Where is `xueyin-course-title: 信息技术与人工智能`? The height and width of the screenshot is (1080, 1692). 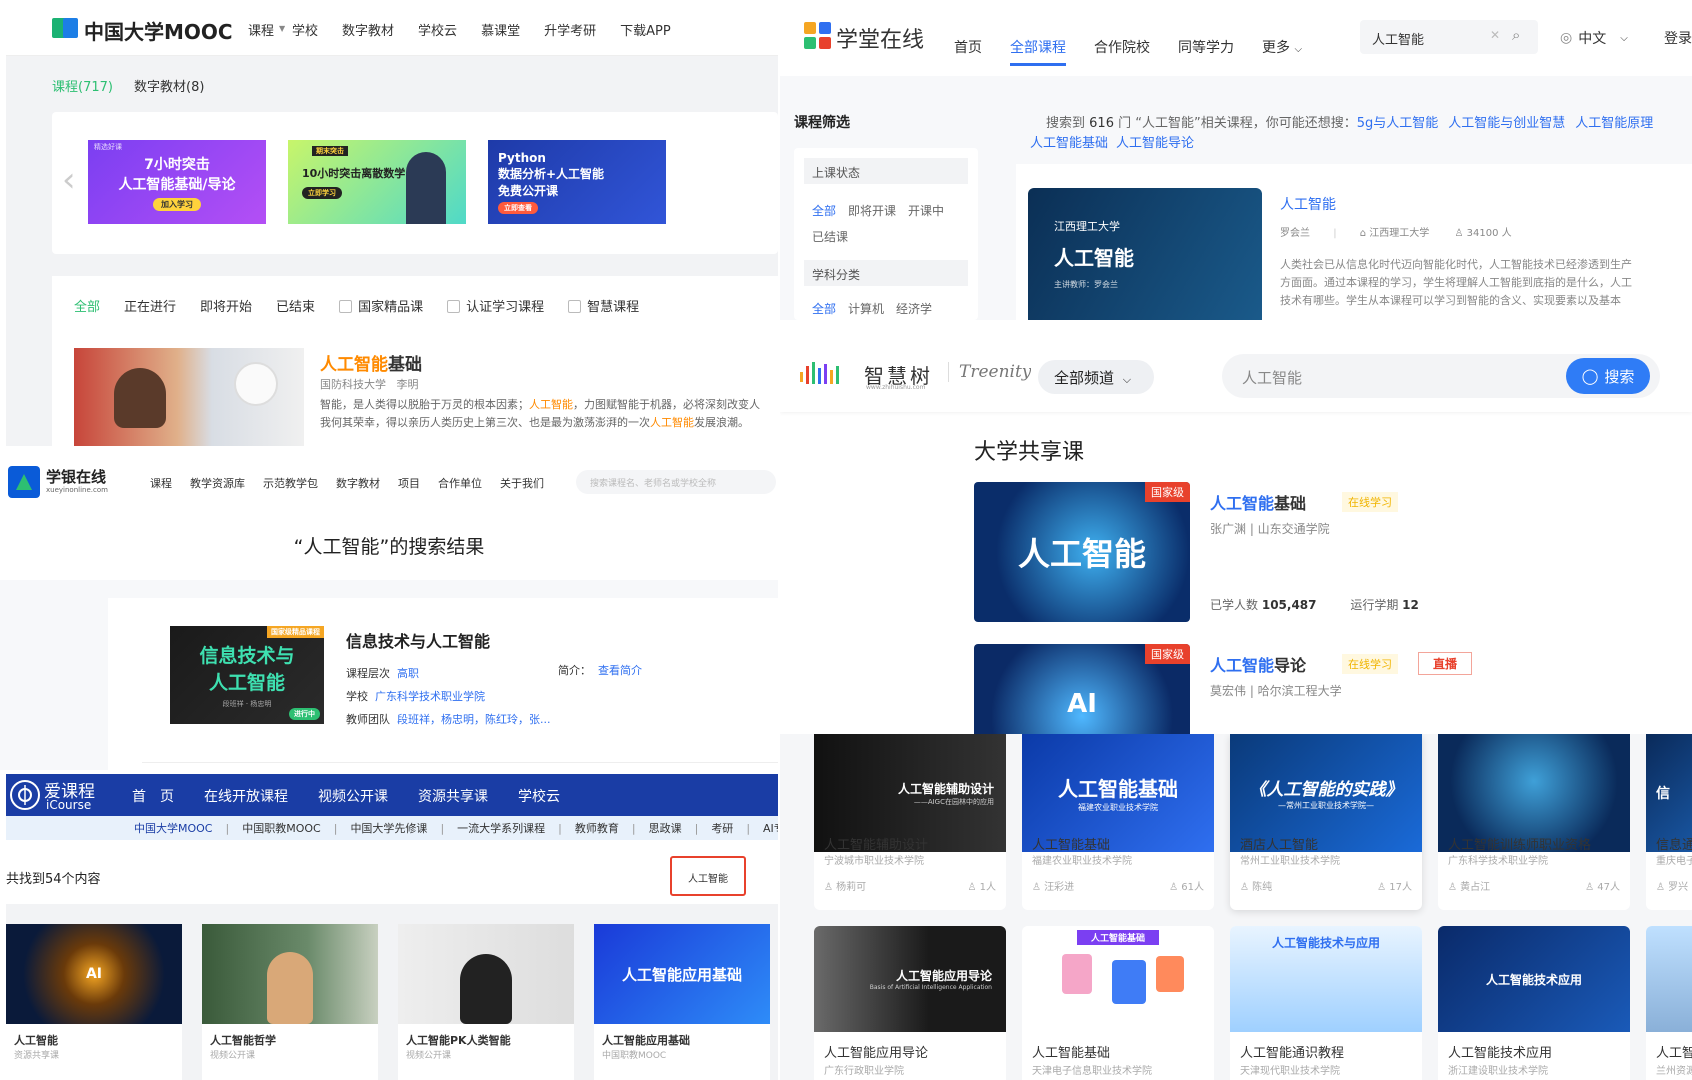 xueyin-course-title: 信息技术与人工智能 is located at coordinates (418, 640).